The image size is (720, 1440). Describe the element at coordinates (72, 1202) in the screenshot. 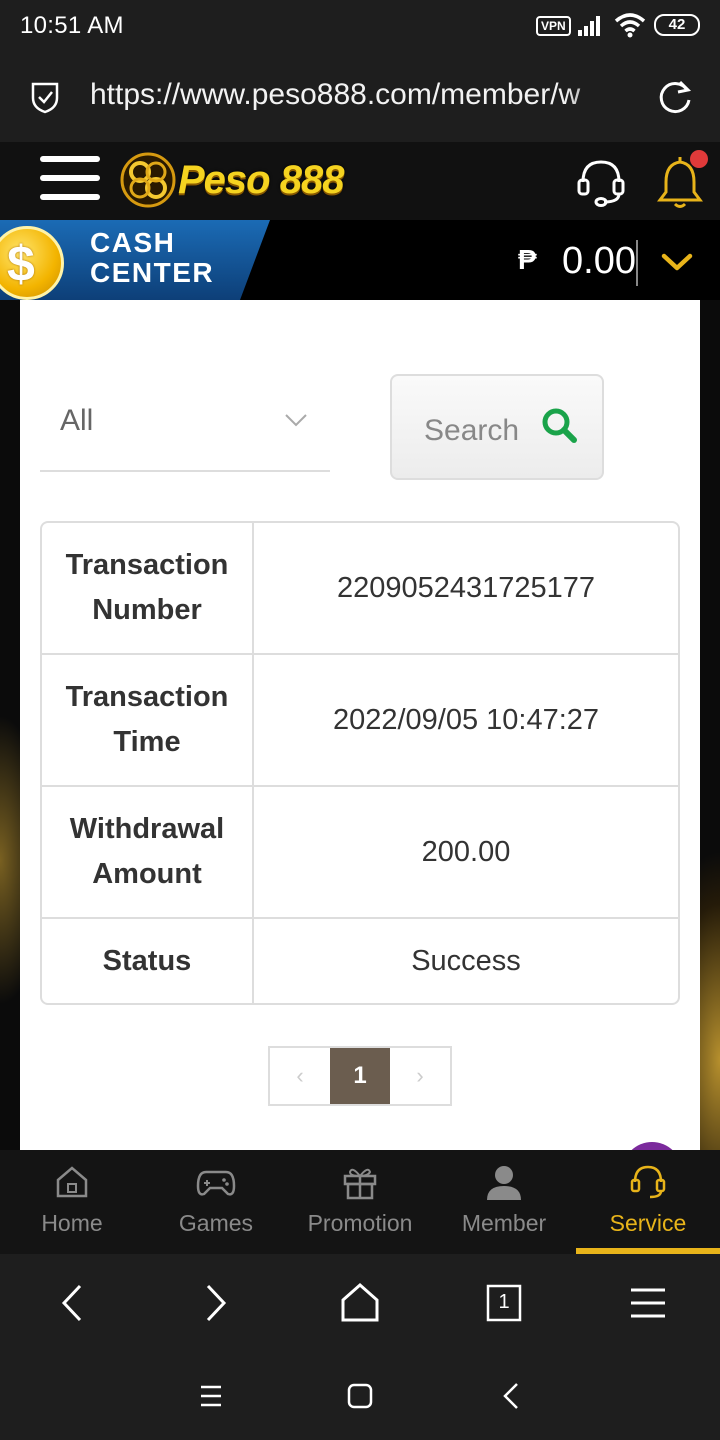

I see `nav-home: Home` at that location.